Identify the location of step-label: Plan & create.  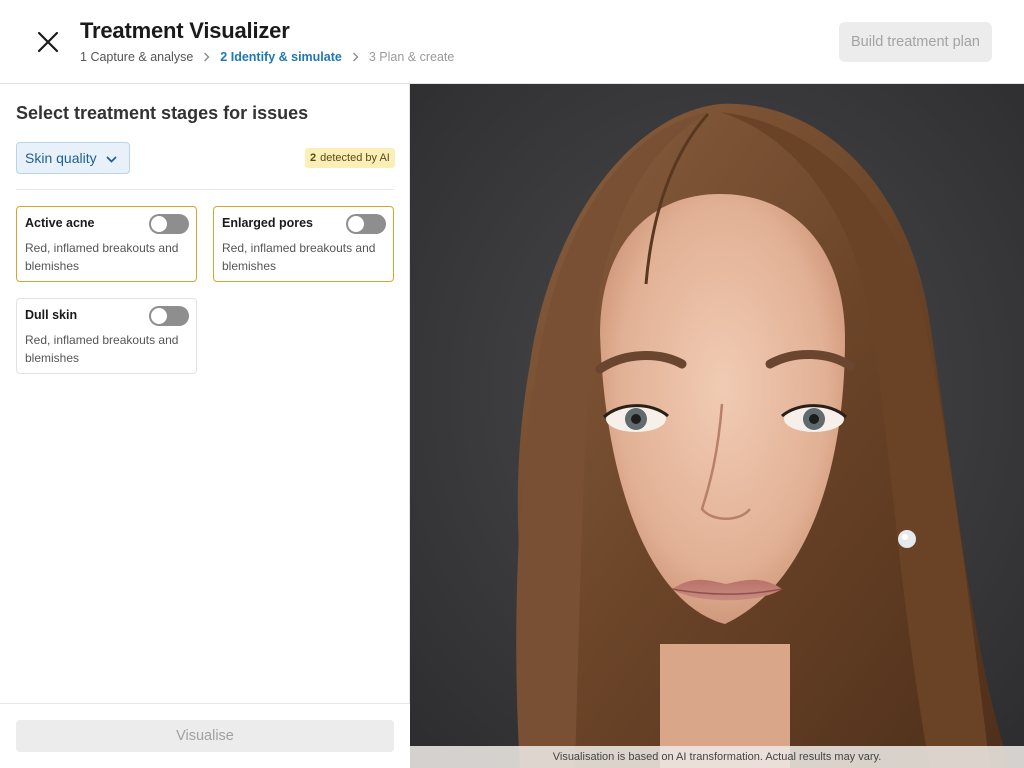
(417, 57).